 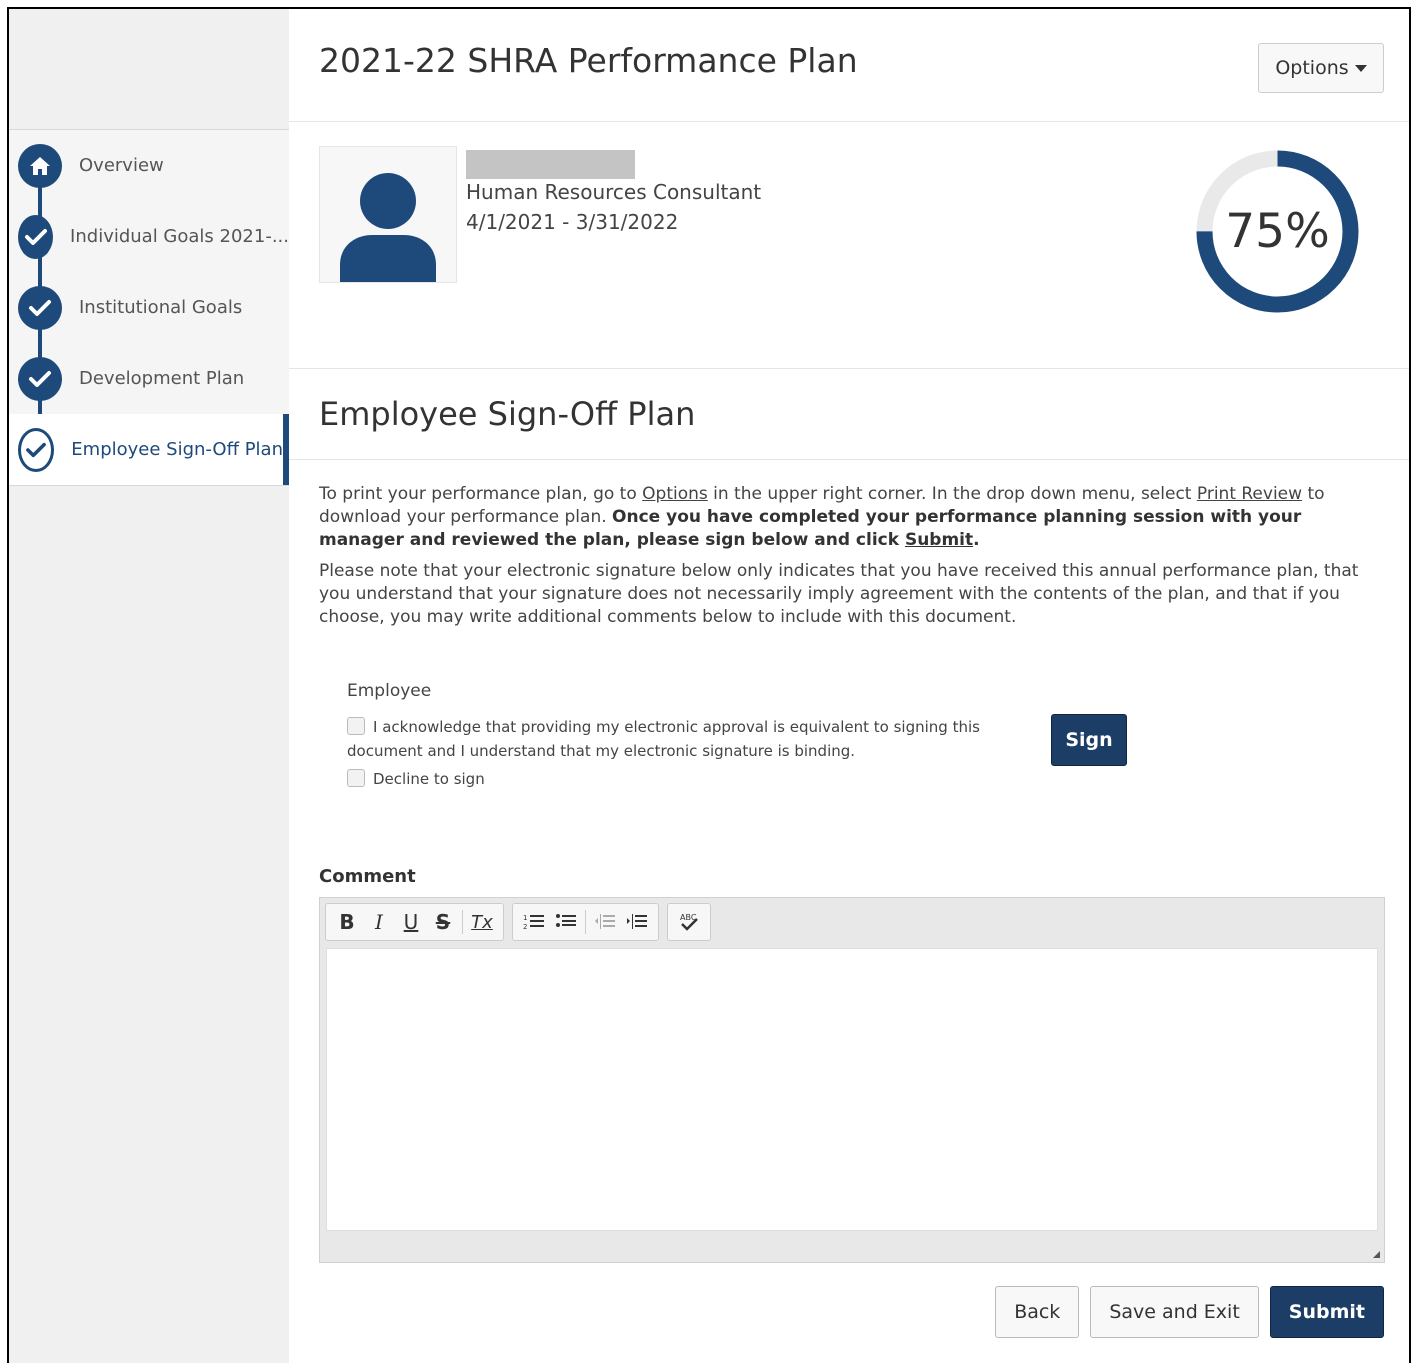 I want to click on sidebar-item-label: Institutional Goals, so click(x=161, y=307).